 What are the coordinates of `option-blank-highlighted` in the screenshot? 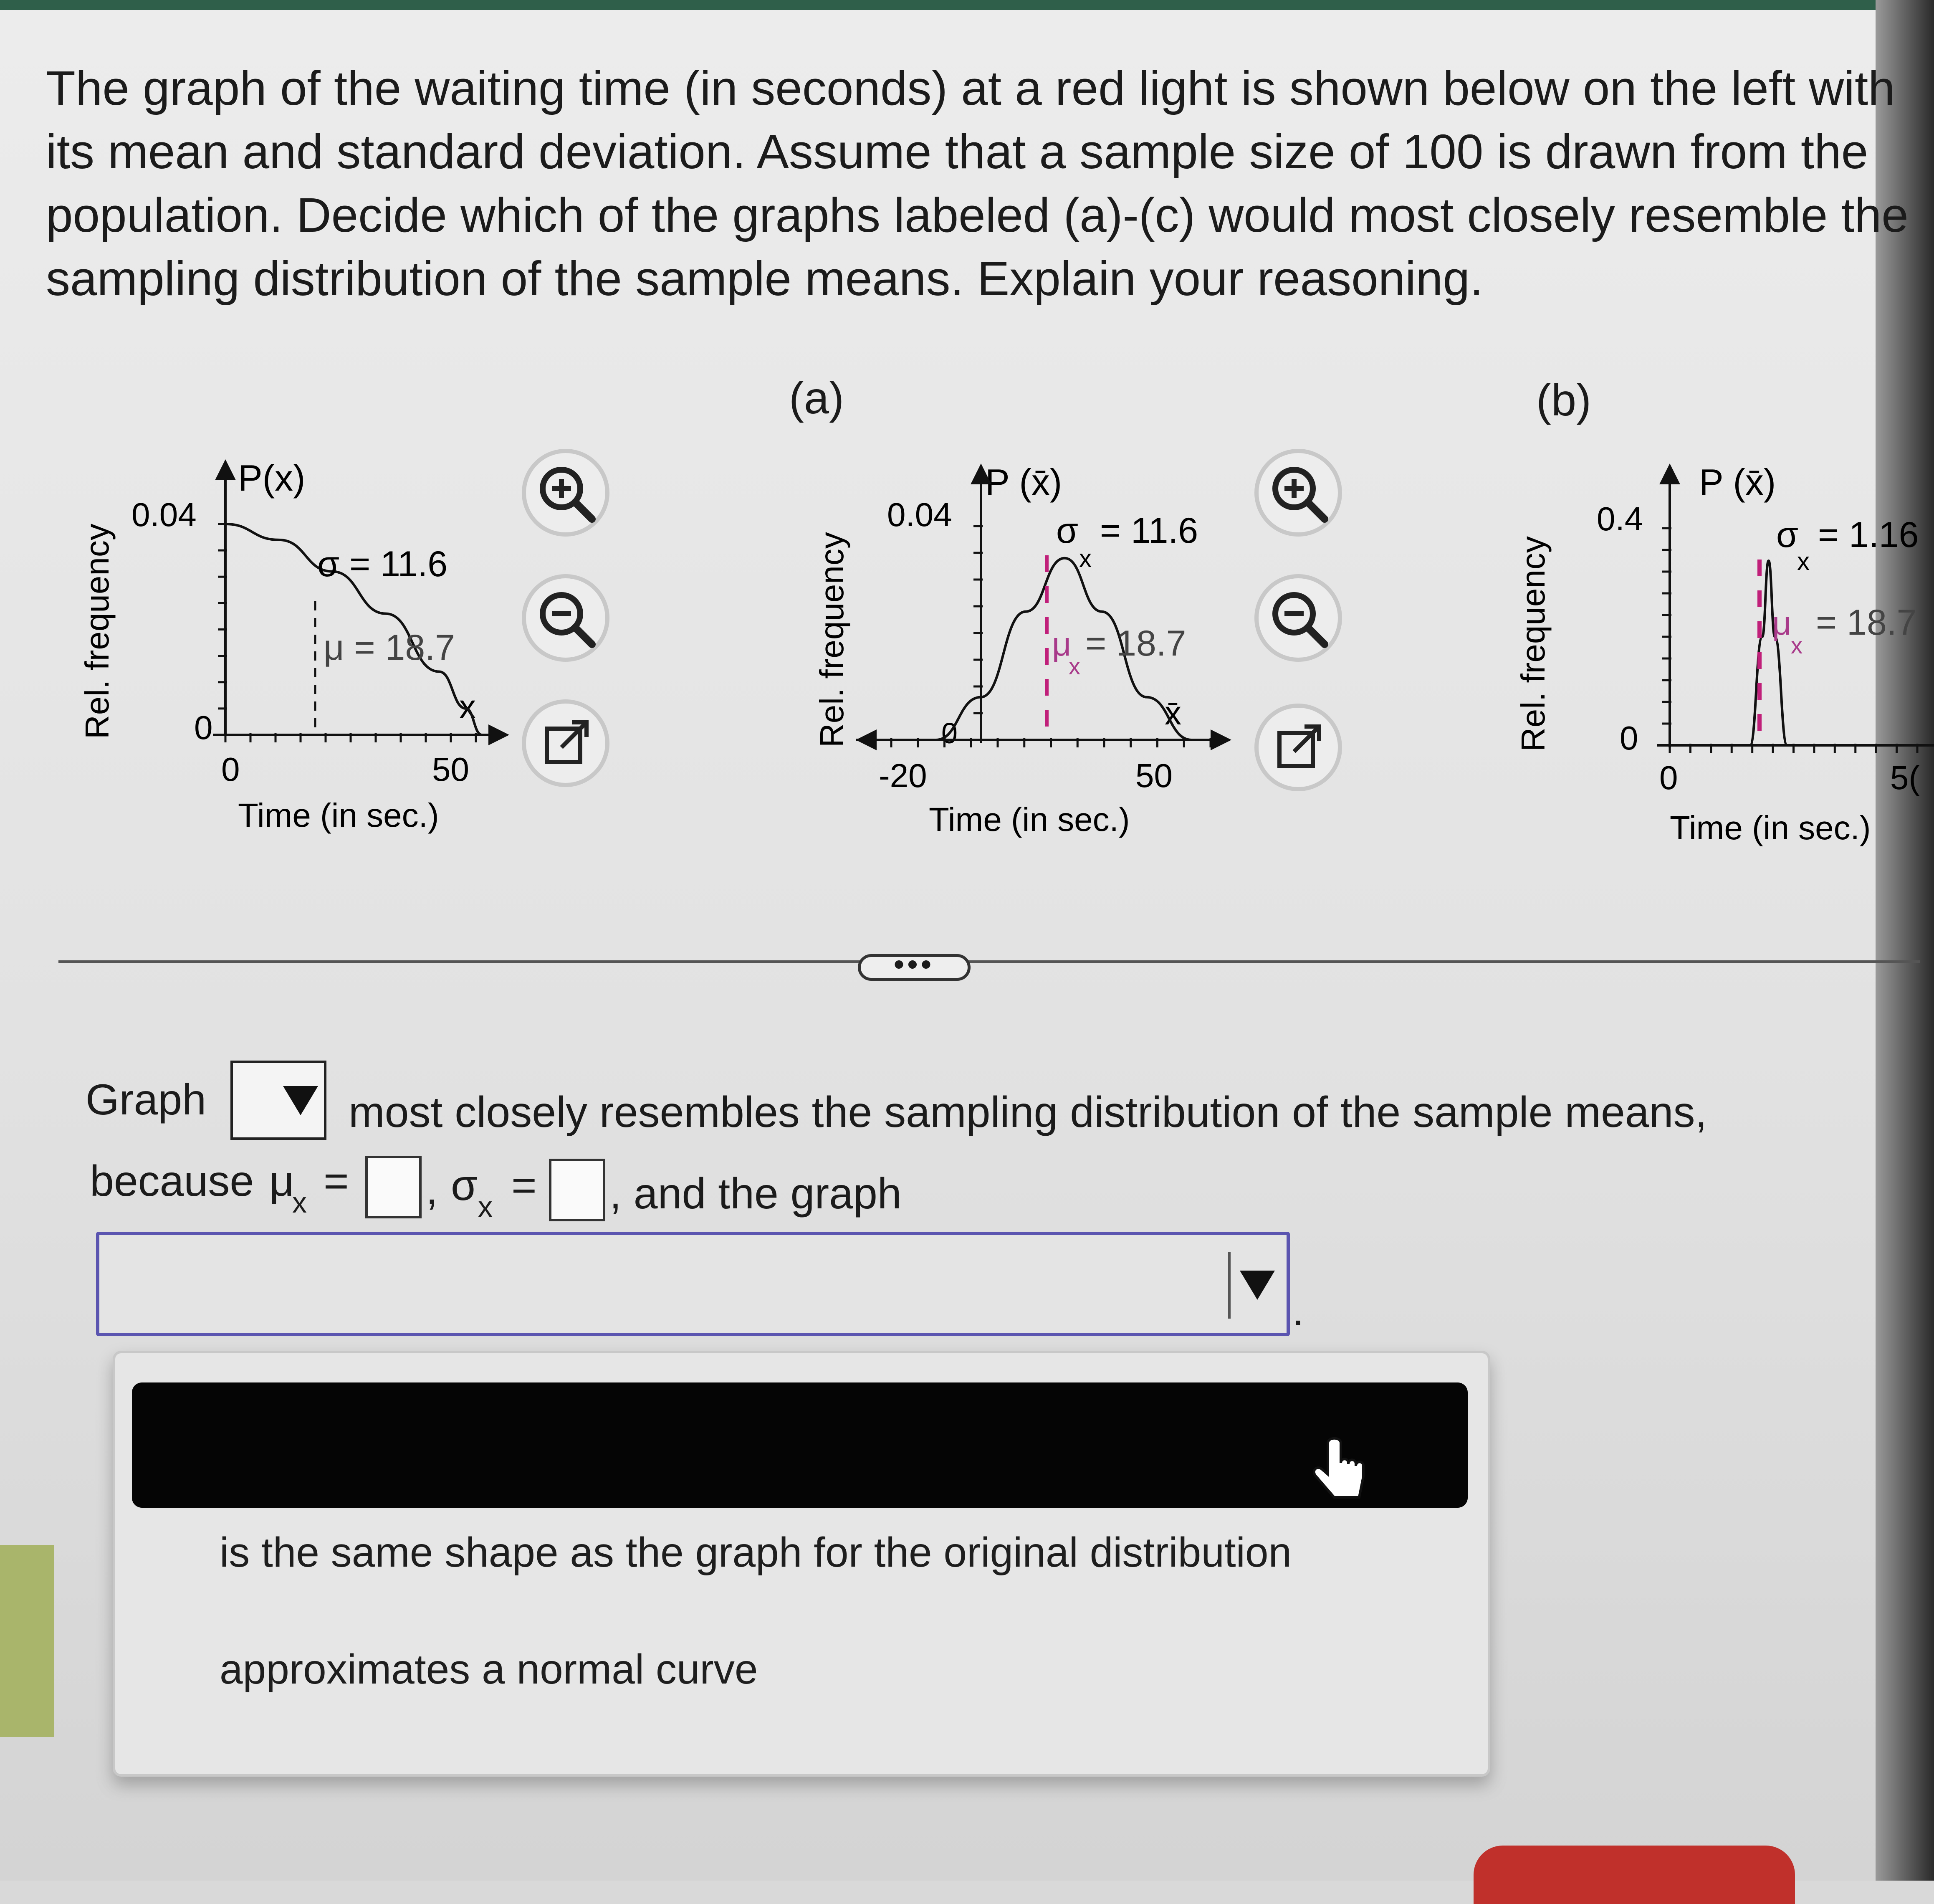 It's located at (800, 1445).